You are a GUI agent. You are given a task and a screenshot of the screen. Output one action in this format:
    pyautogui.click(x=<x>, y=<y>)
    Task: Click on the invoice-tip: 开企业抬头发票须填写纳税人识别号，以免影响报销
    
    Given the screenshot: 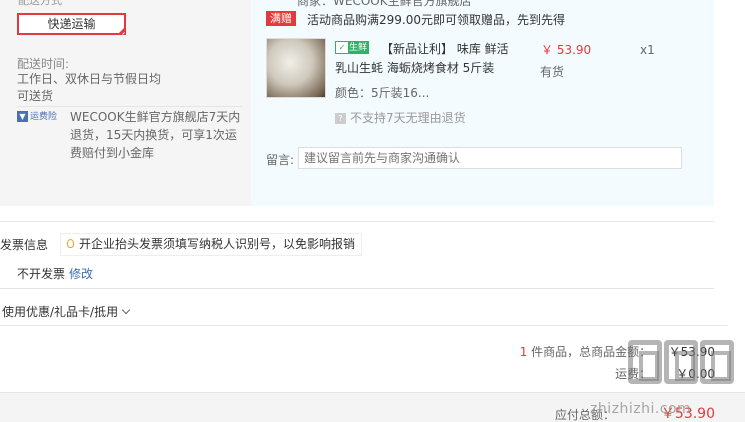 What is the action you would take?
    pyautogui.click(x=211, y=244)
    